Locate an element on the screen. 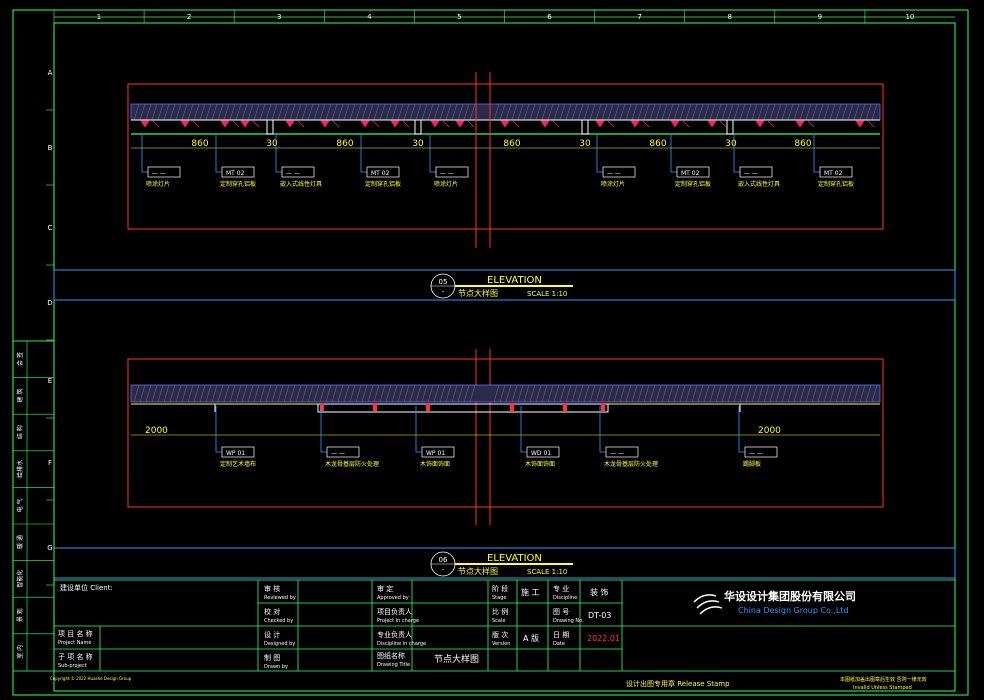 The image size is (984, 700). column-labels: 1 2 3 4 5 6 7 8 9 10 is located at coordinates (483, 16).